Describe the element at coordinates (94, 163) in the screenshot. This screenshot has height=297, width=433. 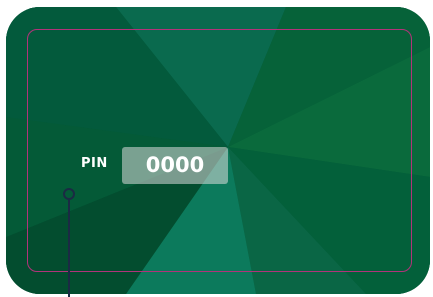
I see `pin-label: PIN` at that location.